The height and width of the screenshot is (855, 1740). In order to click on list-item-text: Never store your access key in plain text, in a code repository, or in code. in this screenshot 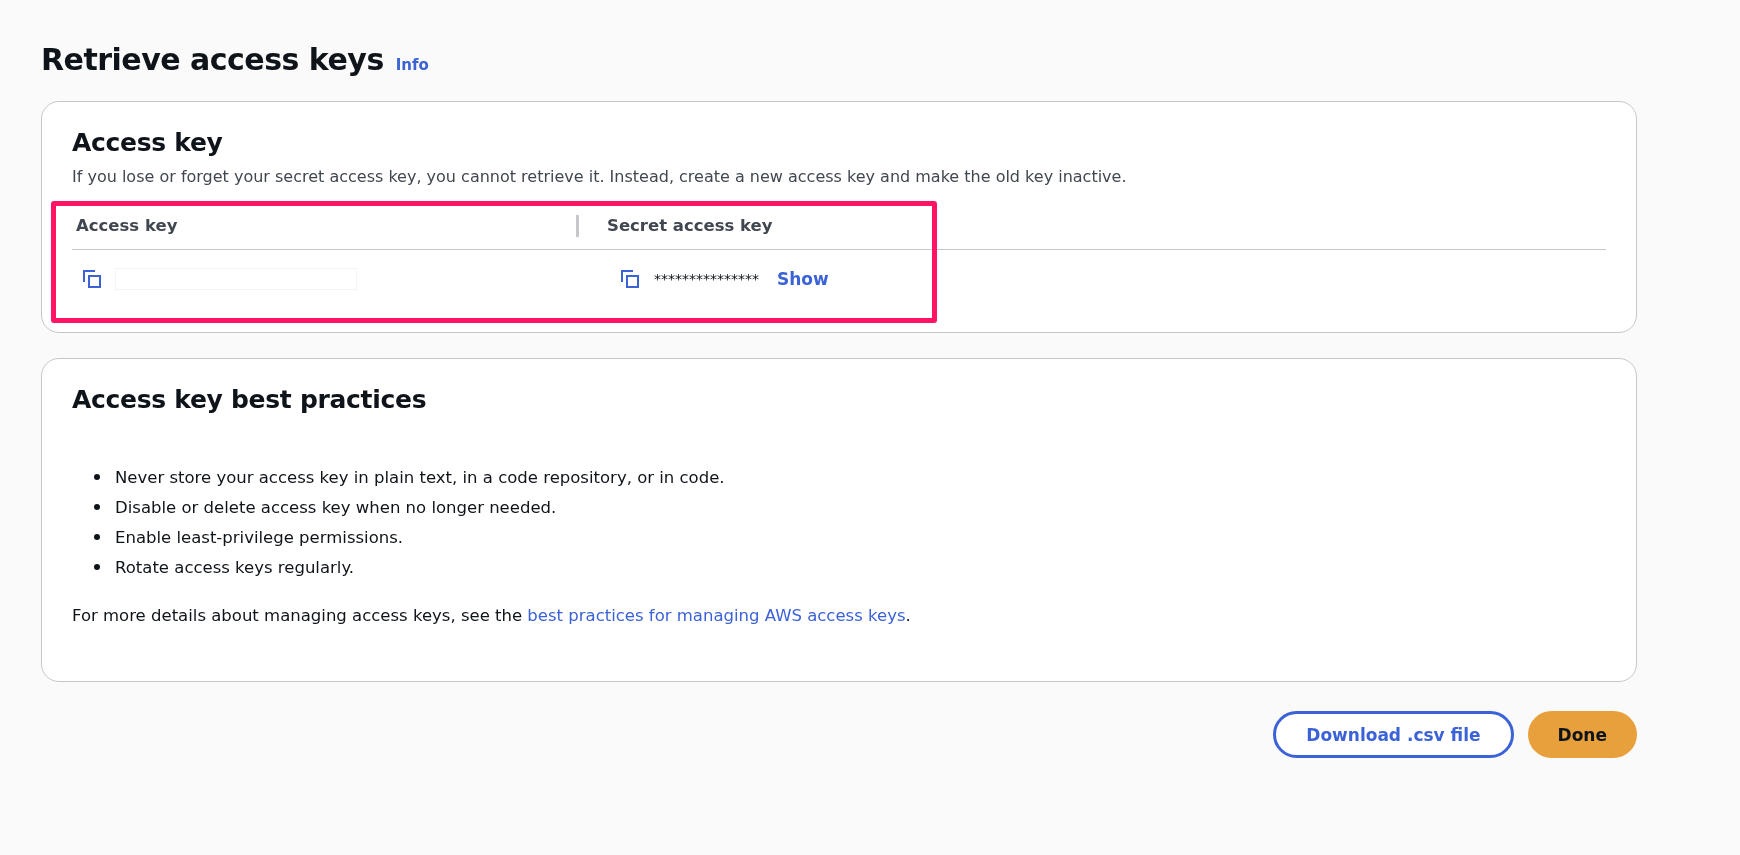, I will do `click(420, 477)`.